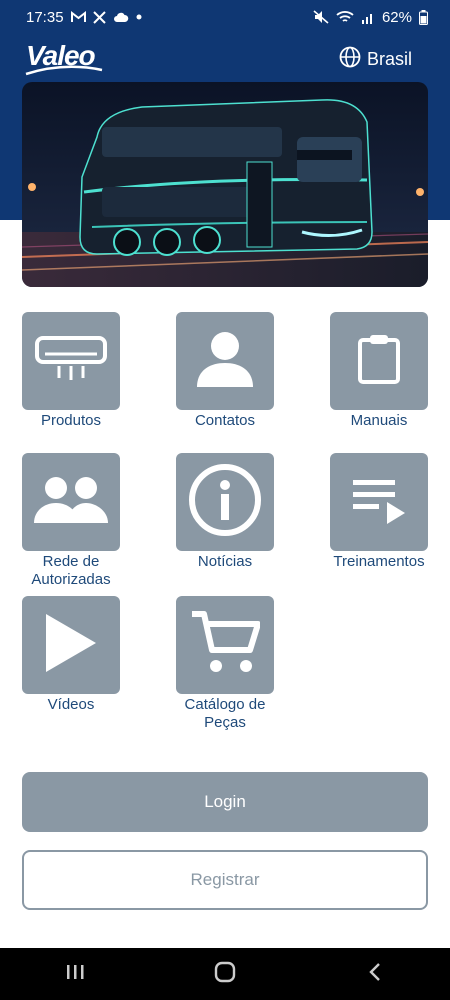 The image size is (450, 1000). I want to click on login-button: Login, so click(225, 802).